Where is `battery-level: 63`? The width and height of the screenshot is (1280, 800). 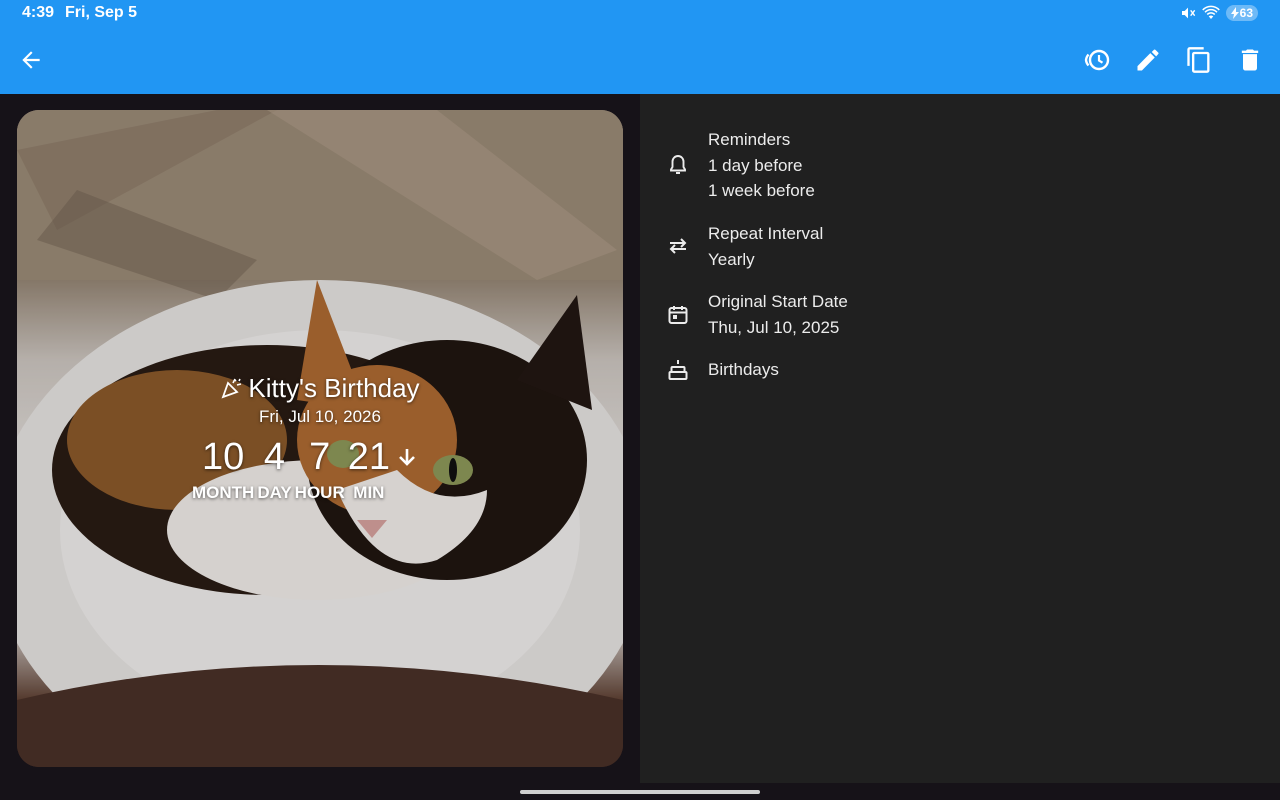
battery-level: 63 is located at coordinates (1246, 13).